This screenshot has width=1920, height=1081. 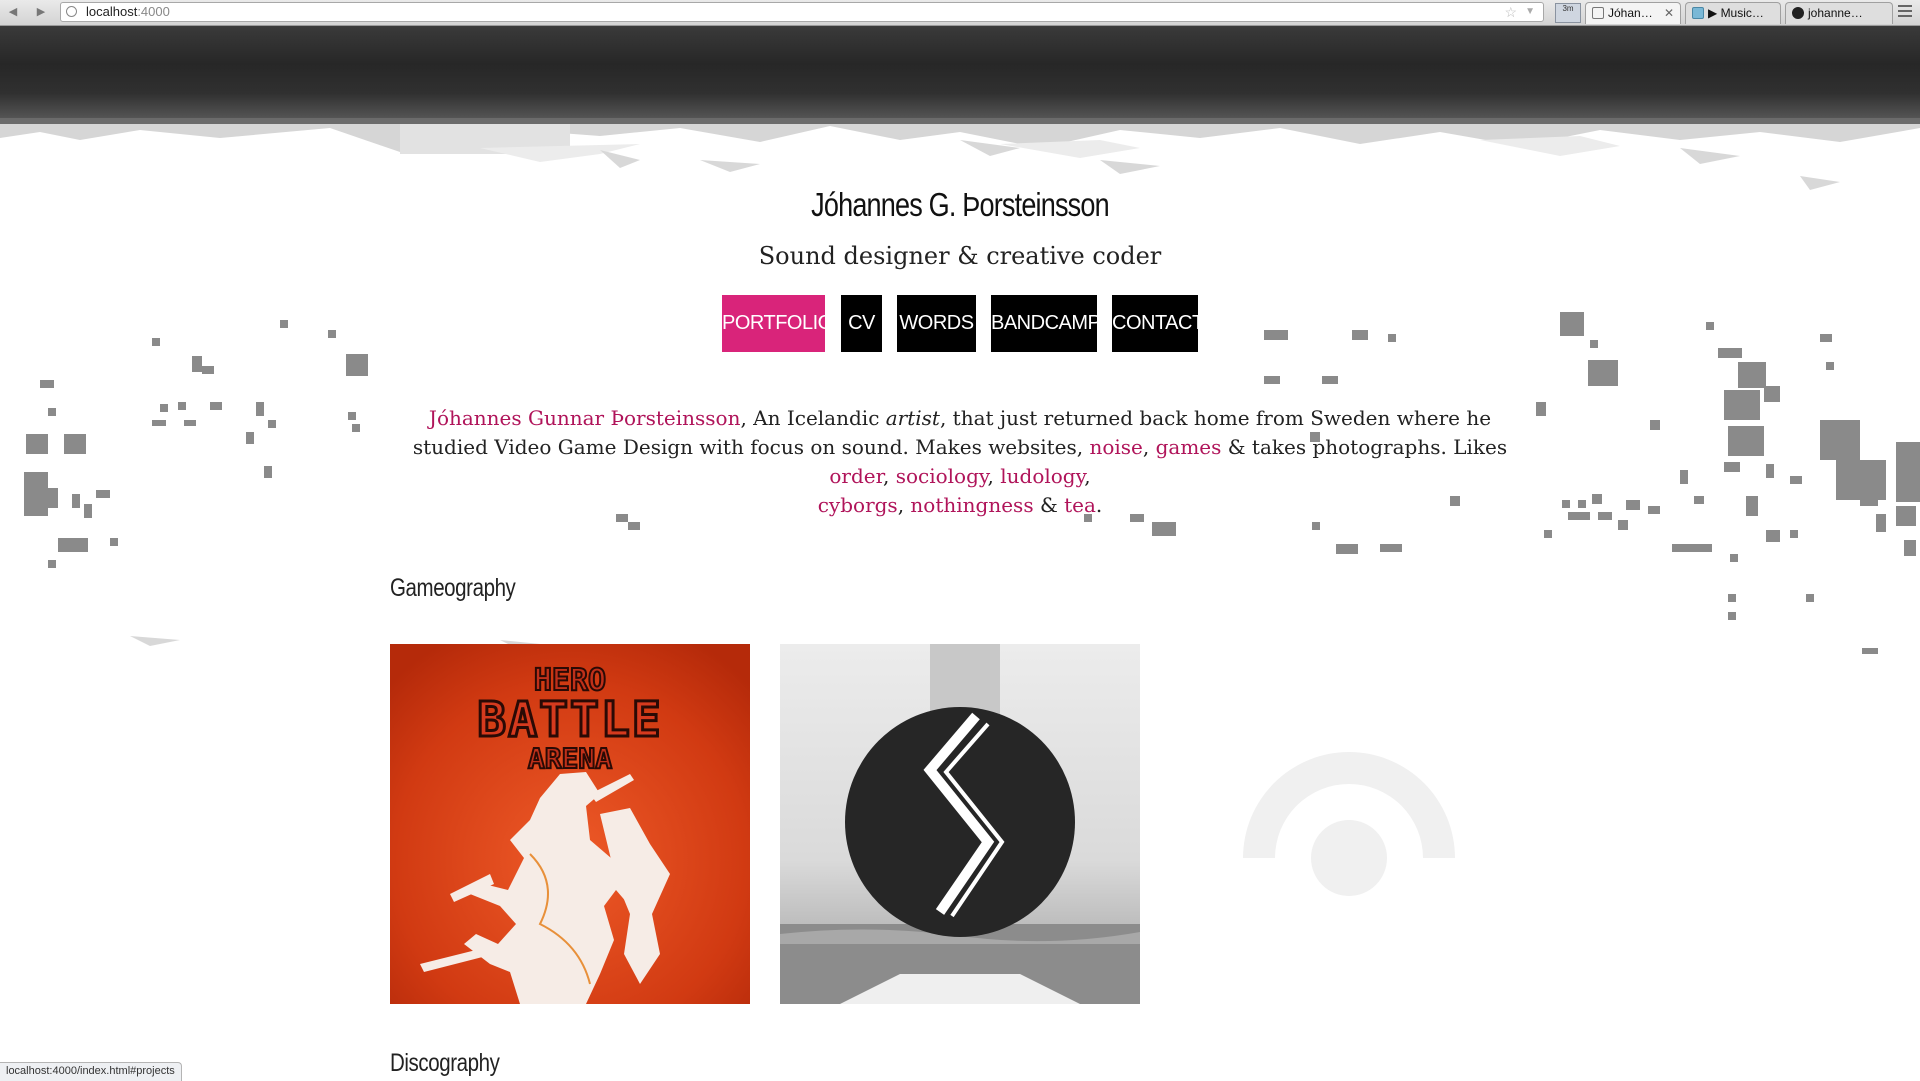 I want to click on link-sociology: sociology, so click(x=942, y=476).